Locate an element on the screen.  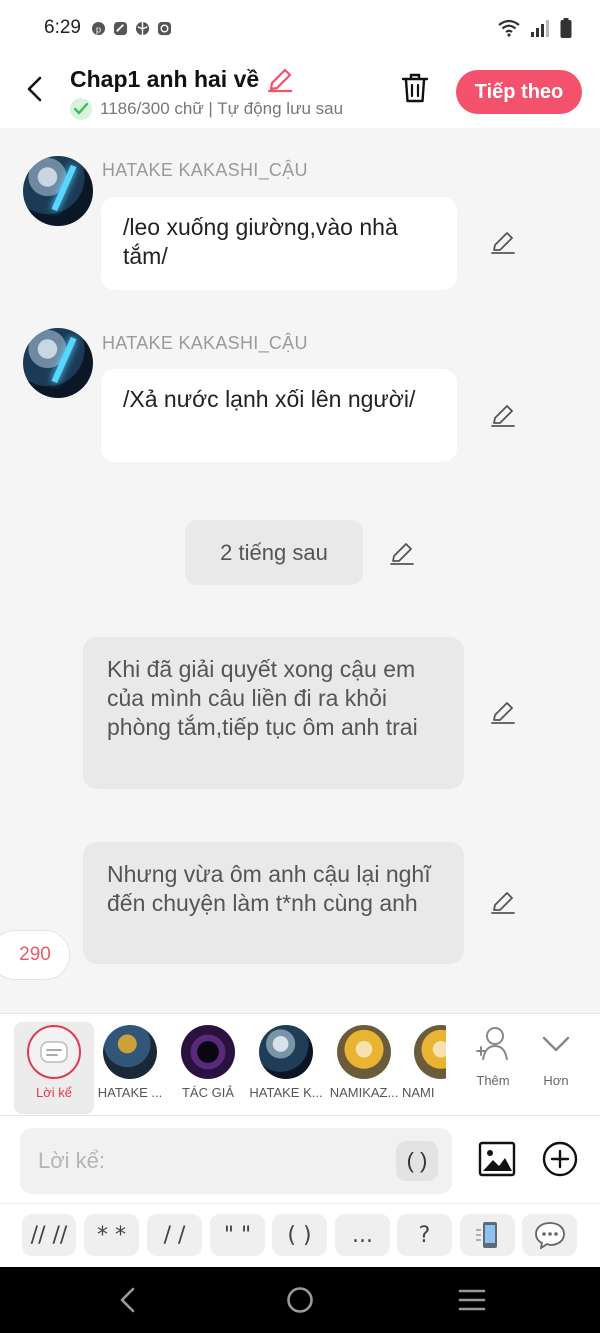
status-bar: 6:29 p is located at coordinates (300, 28).